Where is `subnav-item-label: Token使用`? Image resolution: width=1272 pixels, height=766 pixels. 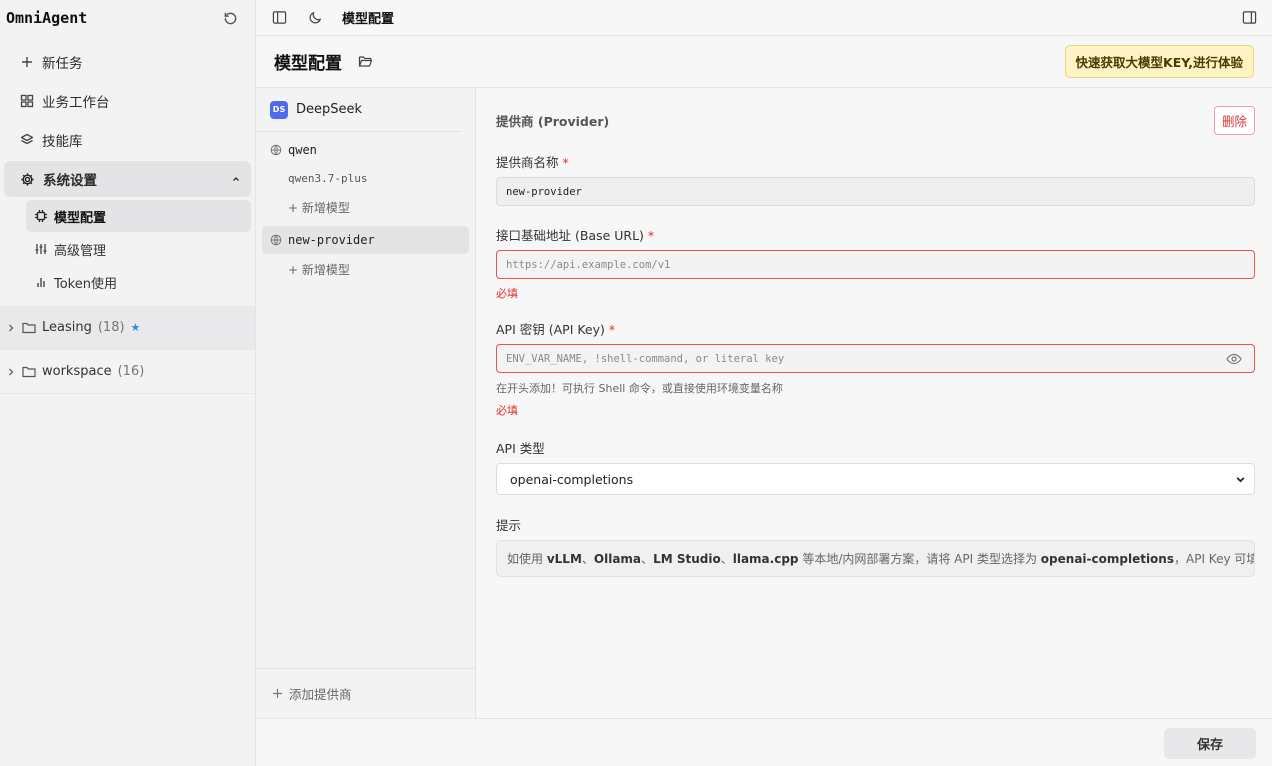 subnav-item-label: Token使用 is located at coordinates (85, 284).